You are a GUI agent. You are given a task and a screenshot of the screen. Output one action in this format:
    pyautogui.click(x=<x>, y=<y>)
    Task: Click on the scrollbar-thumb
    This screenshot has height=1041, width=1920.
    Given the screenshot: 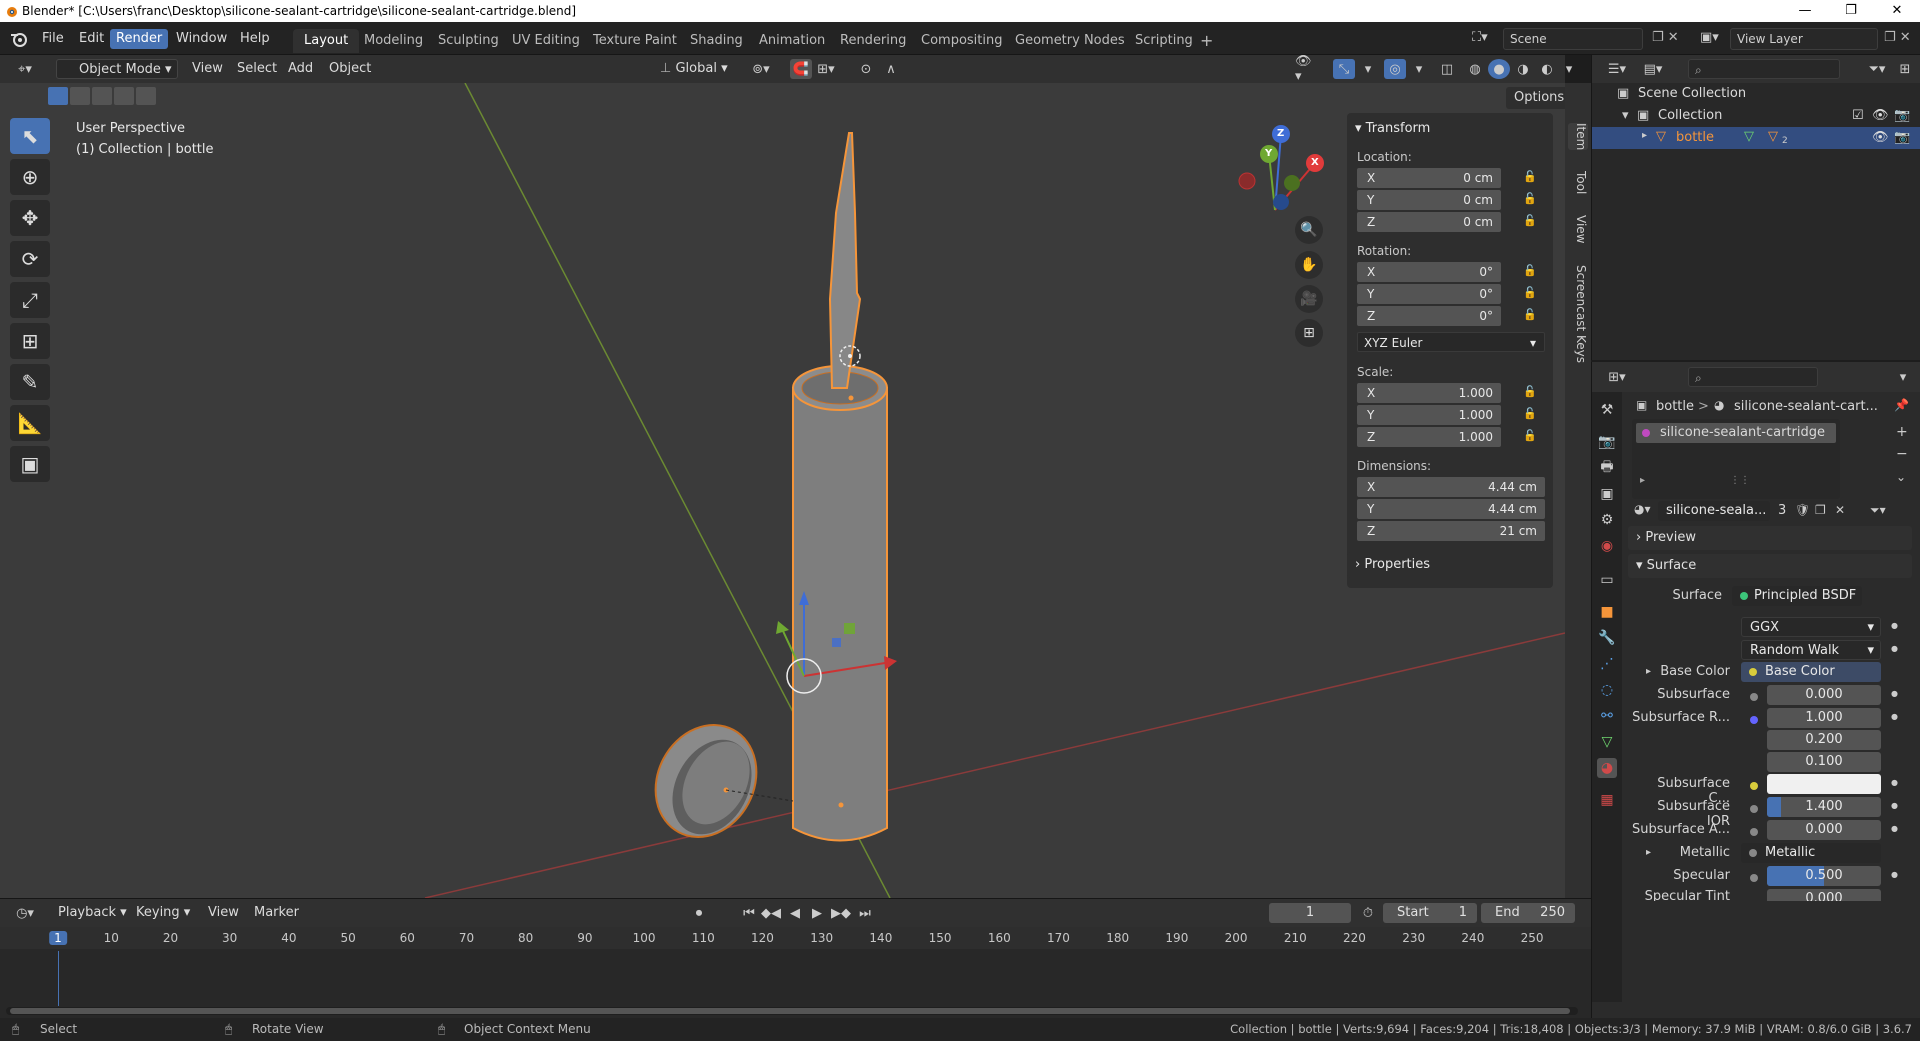 What is the action you would take?
    pyautogui.click(x=790, y=1011)
    